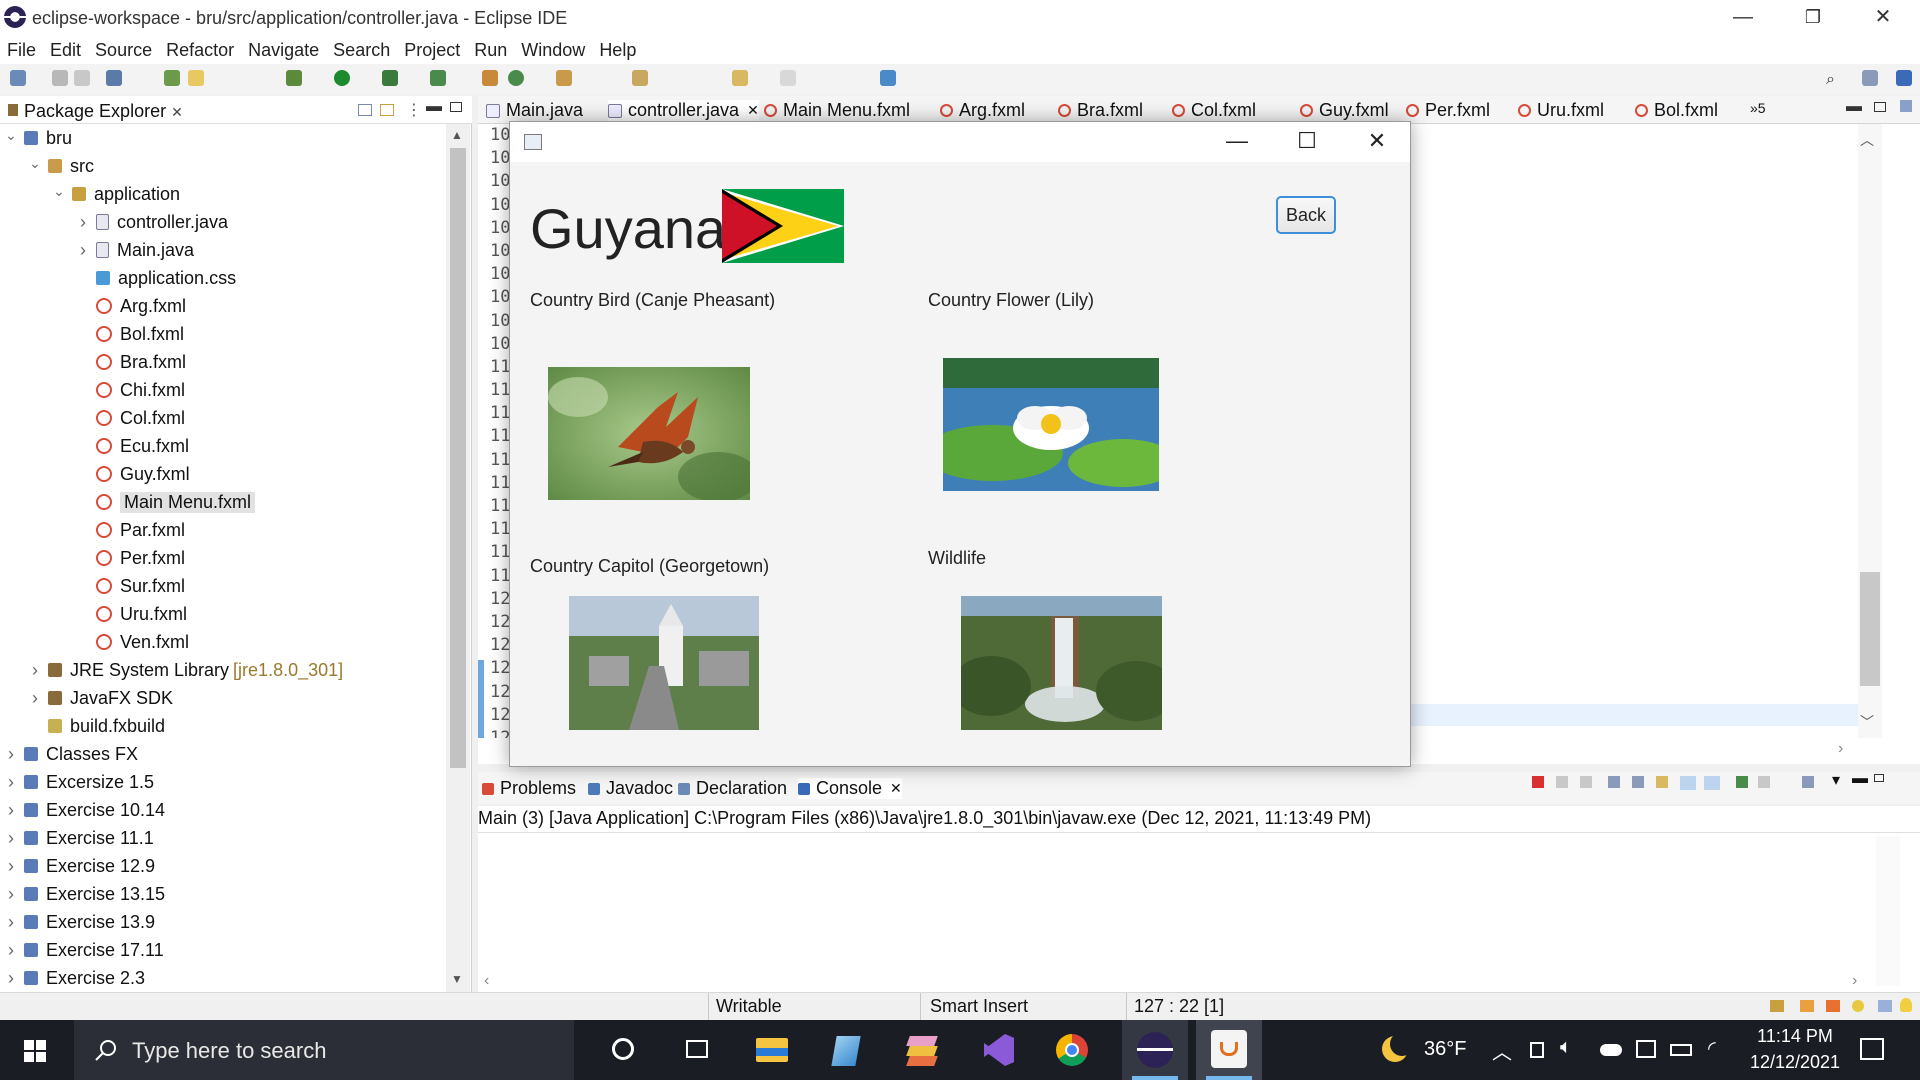 This screenshot has width=1920, height=1080. I want to click on new-icon, so click(18, 78).